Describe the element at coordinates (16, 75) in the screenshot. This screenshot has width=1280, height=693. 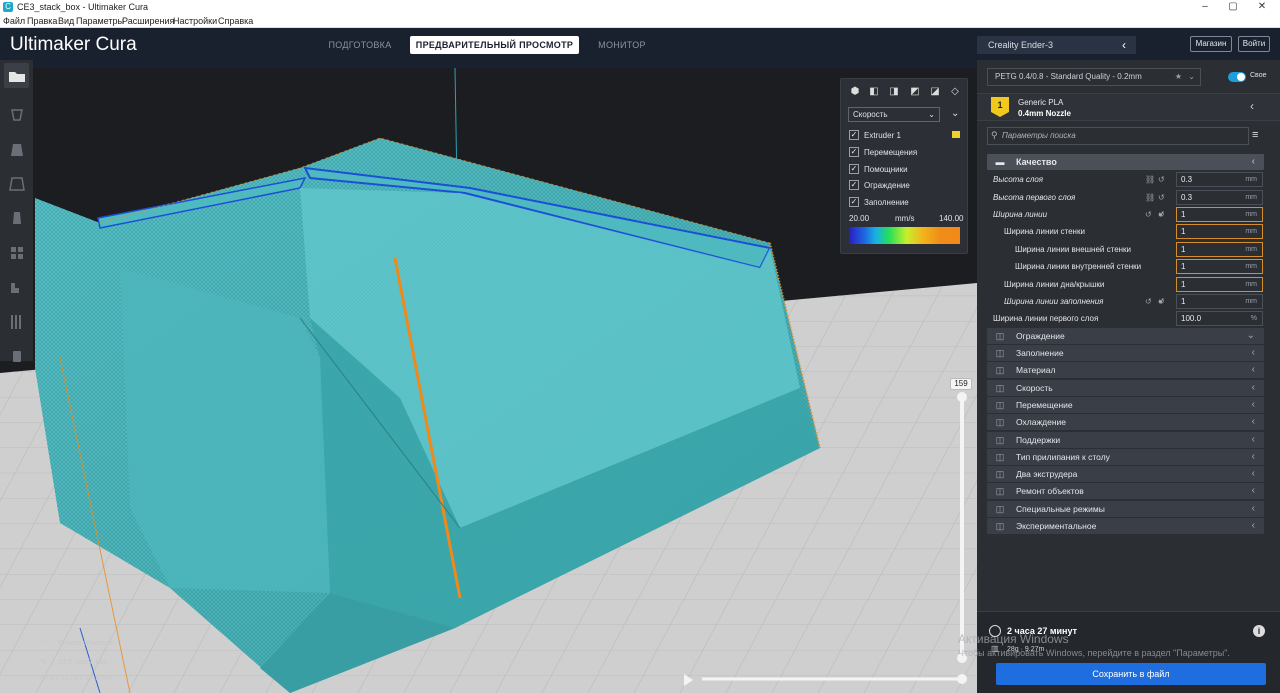
I see `open-file-icon` at that location.